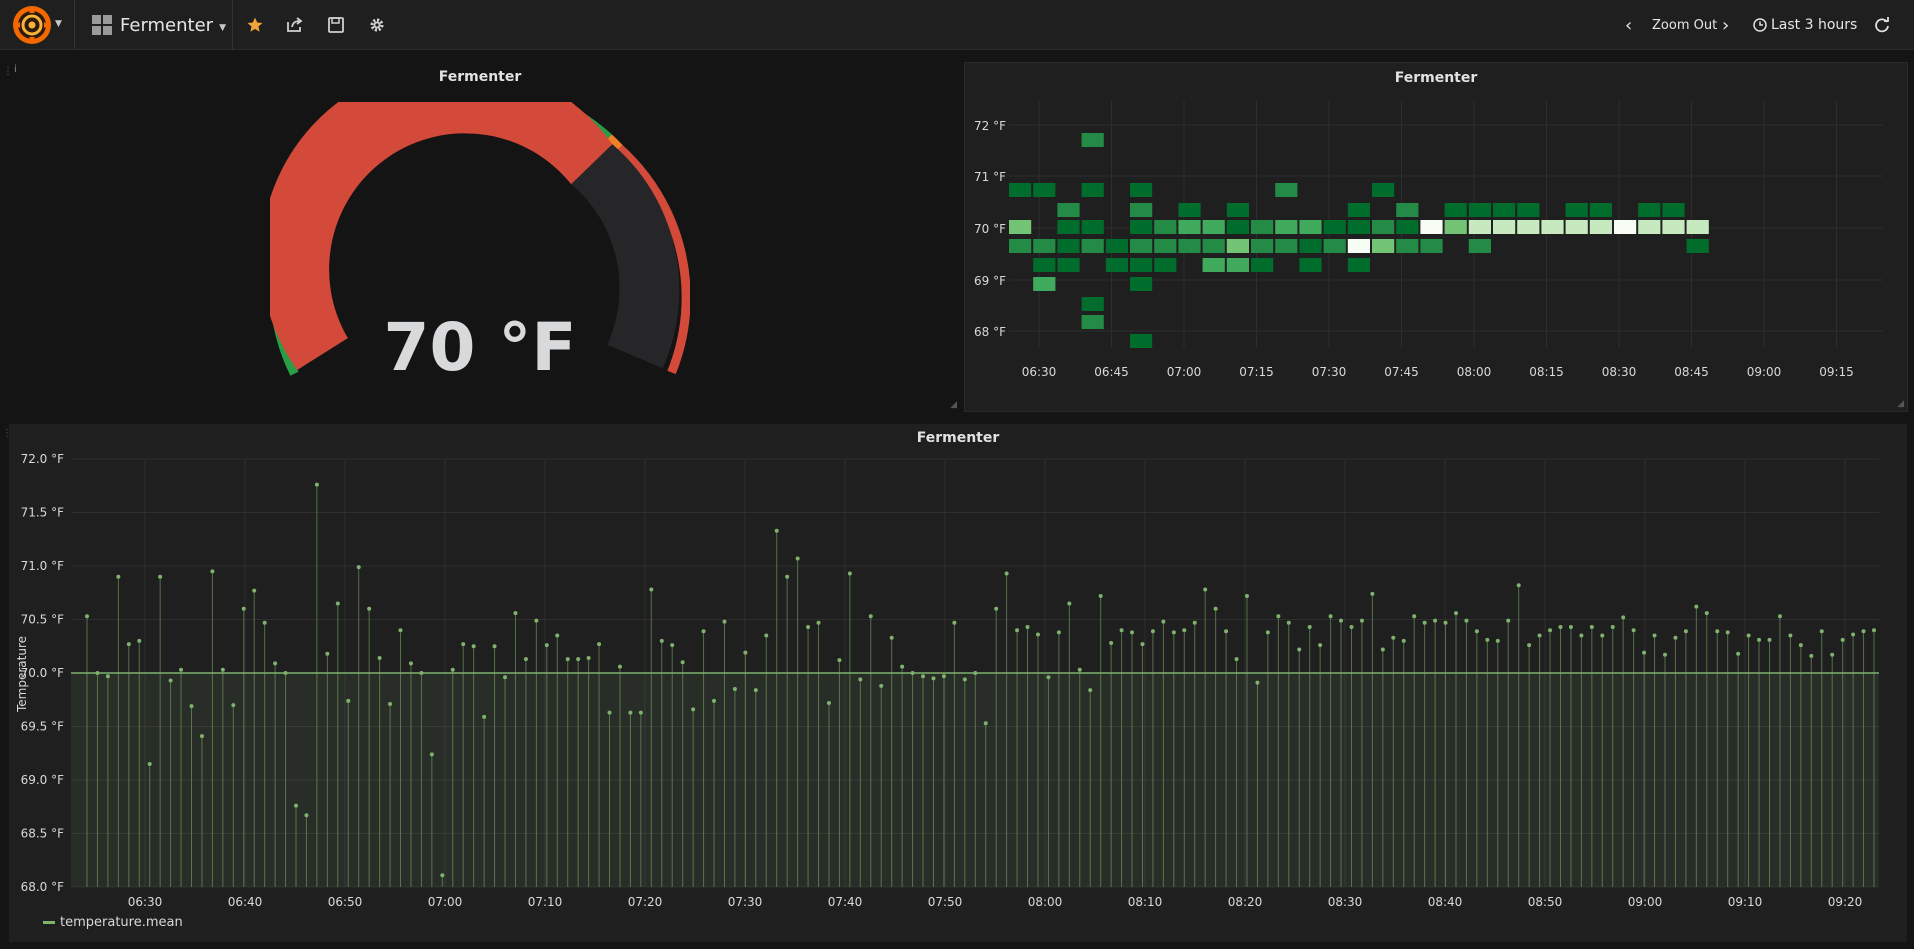  I want to click on graph-x-tick: 06:40, so click(245, 902).